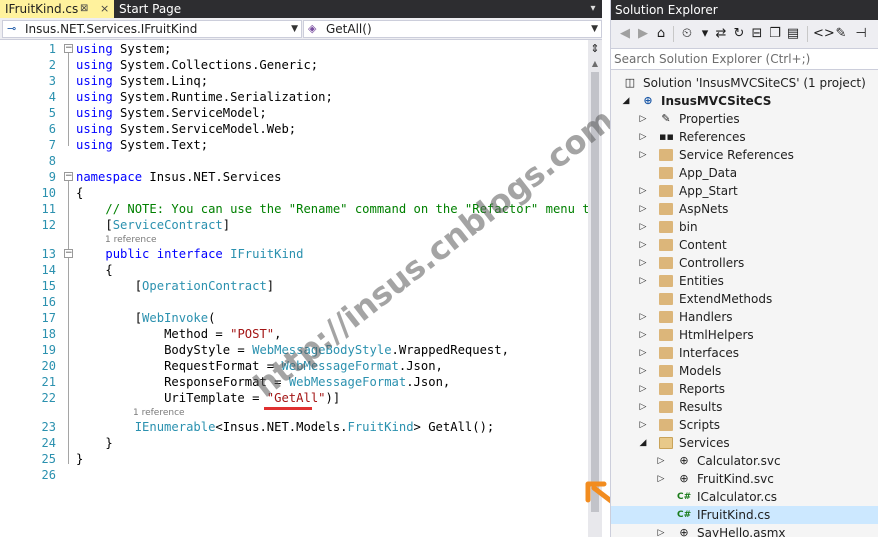  Describe the element at coordinates (744, 83) in the screenshot. I see `tree-node-solution: ◫ Solution 'InsusMVCSiteCS' (1 project)` at that location.